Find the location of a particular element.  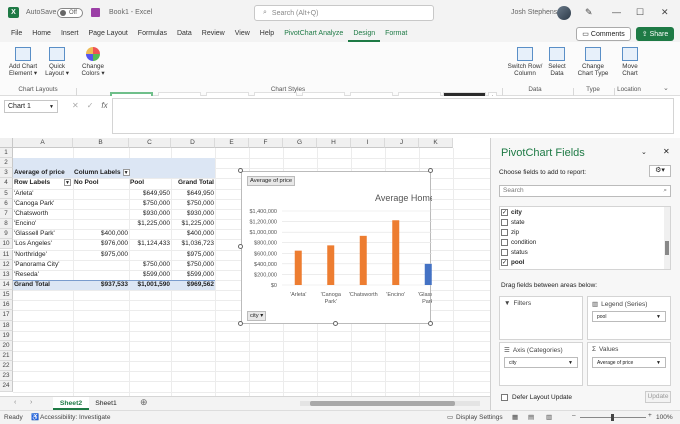

sheet-tab-sheet1: Sheet1 is located at coordinates (106, 403).